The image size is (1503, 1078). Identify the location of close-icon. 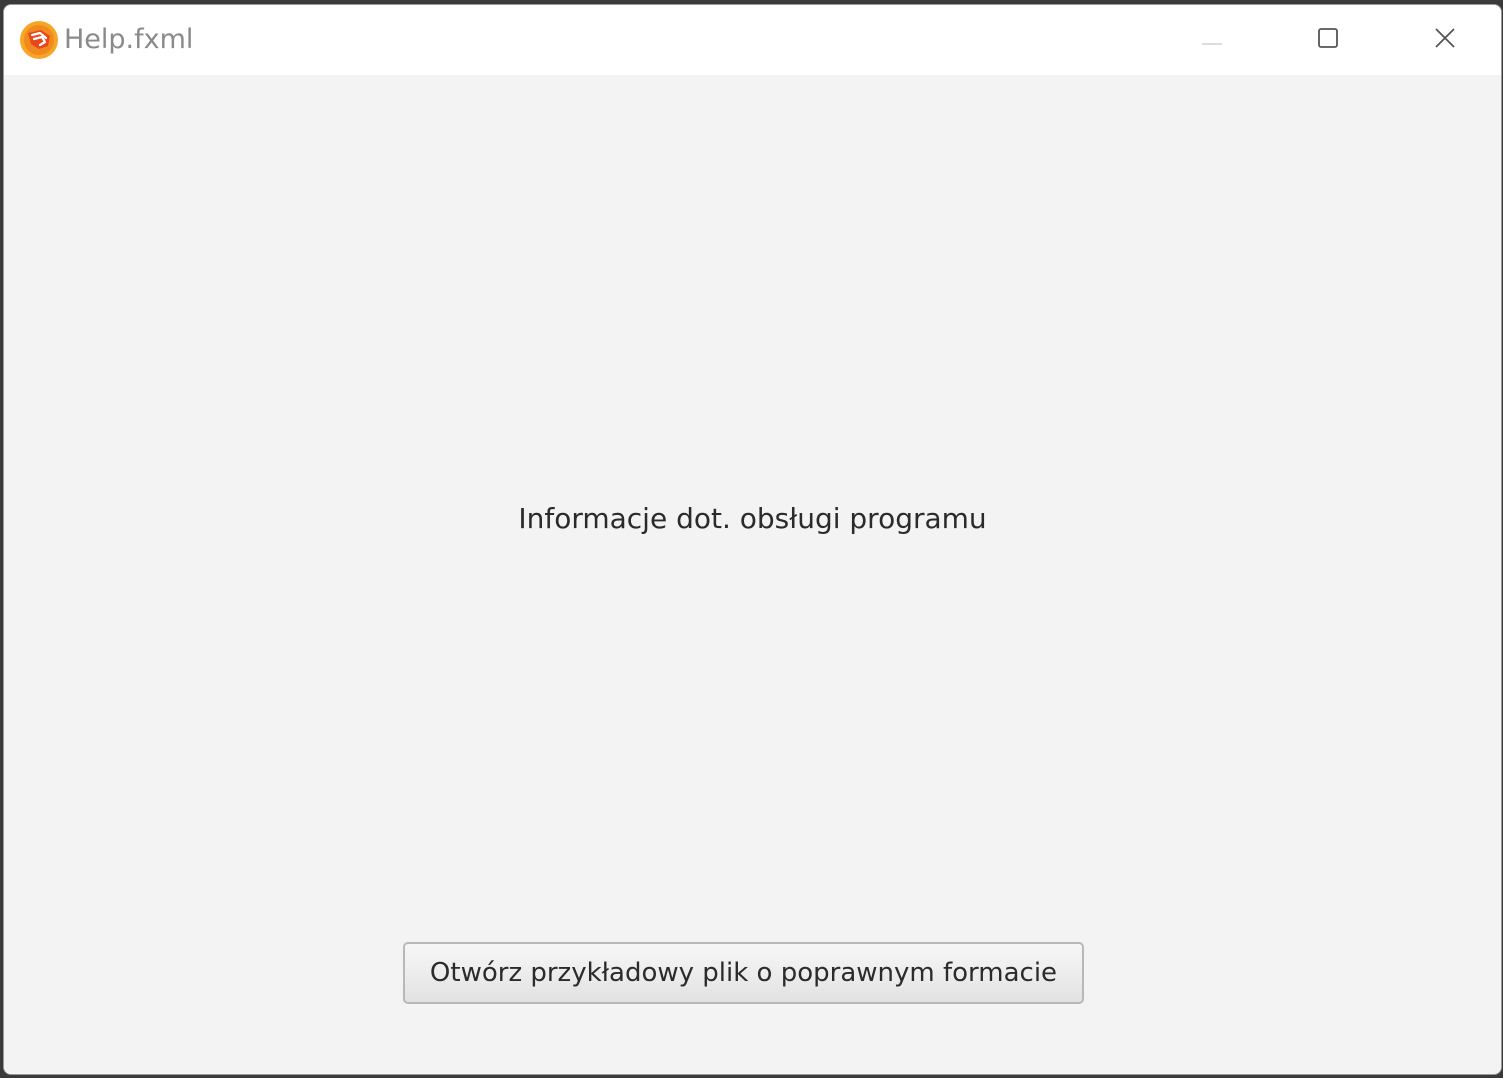
(1445, 40).